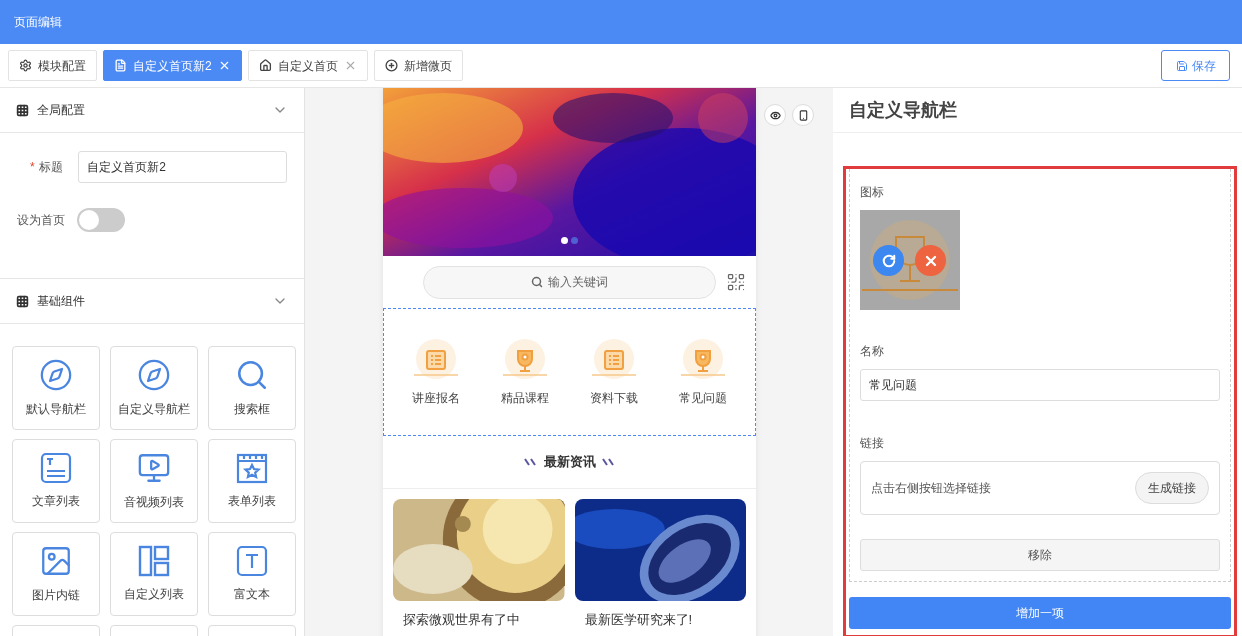 The image size is (1242, 636). I want to click on nav-item: 常见问题, so click(702, 372).